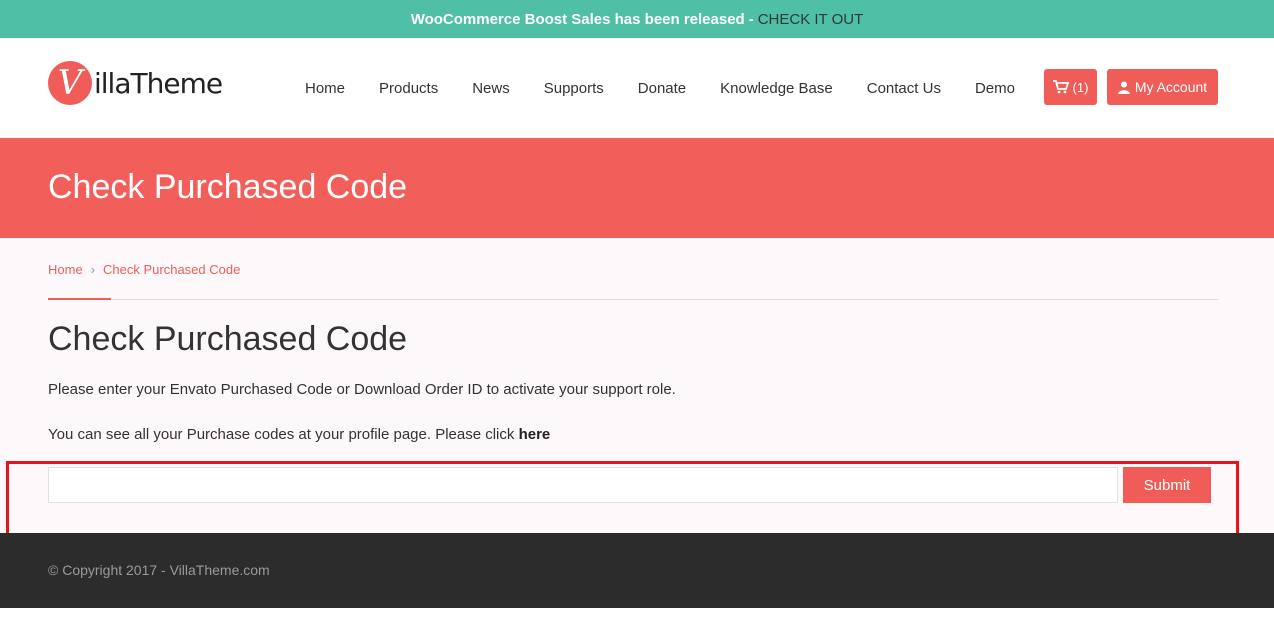  What do you see at coordinates (93, 269) in the screenshot?
I see `chevron-right-icon: ›` at bounding box center [93, 269].